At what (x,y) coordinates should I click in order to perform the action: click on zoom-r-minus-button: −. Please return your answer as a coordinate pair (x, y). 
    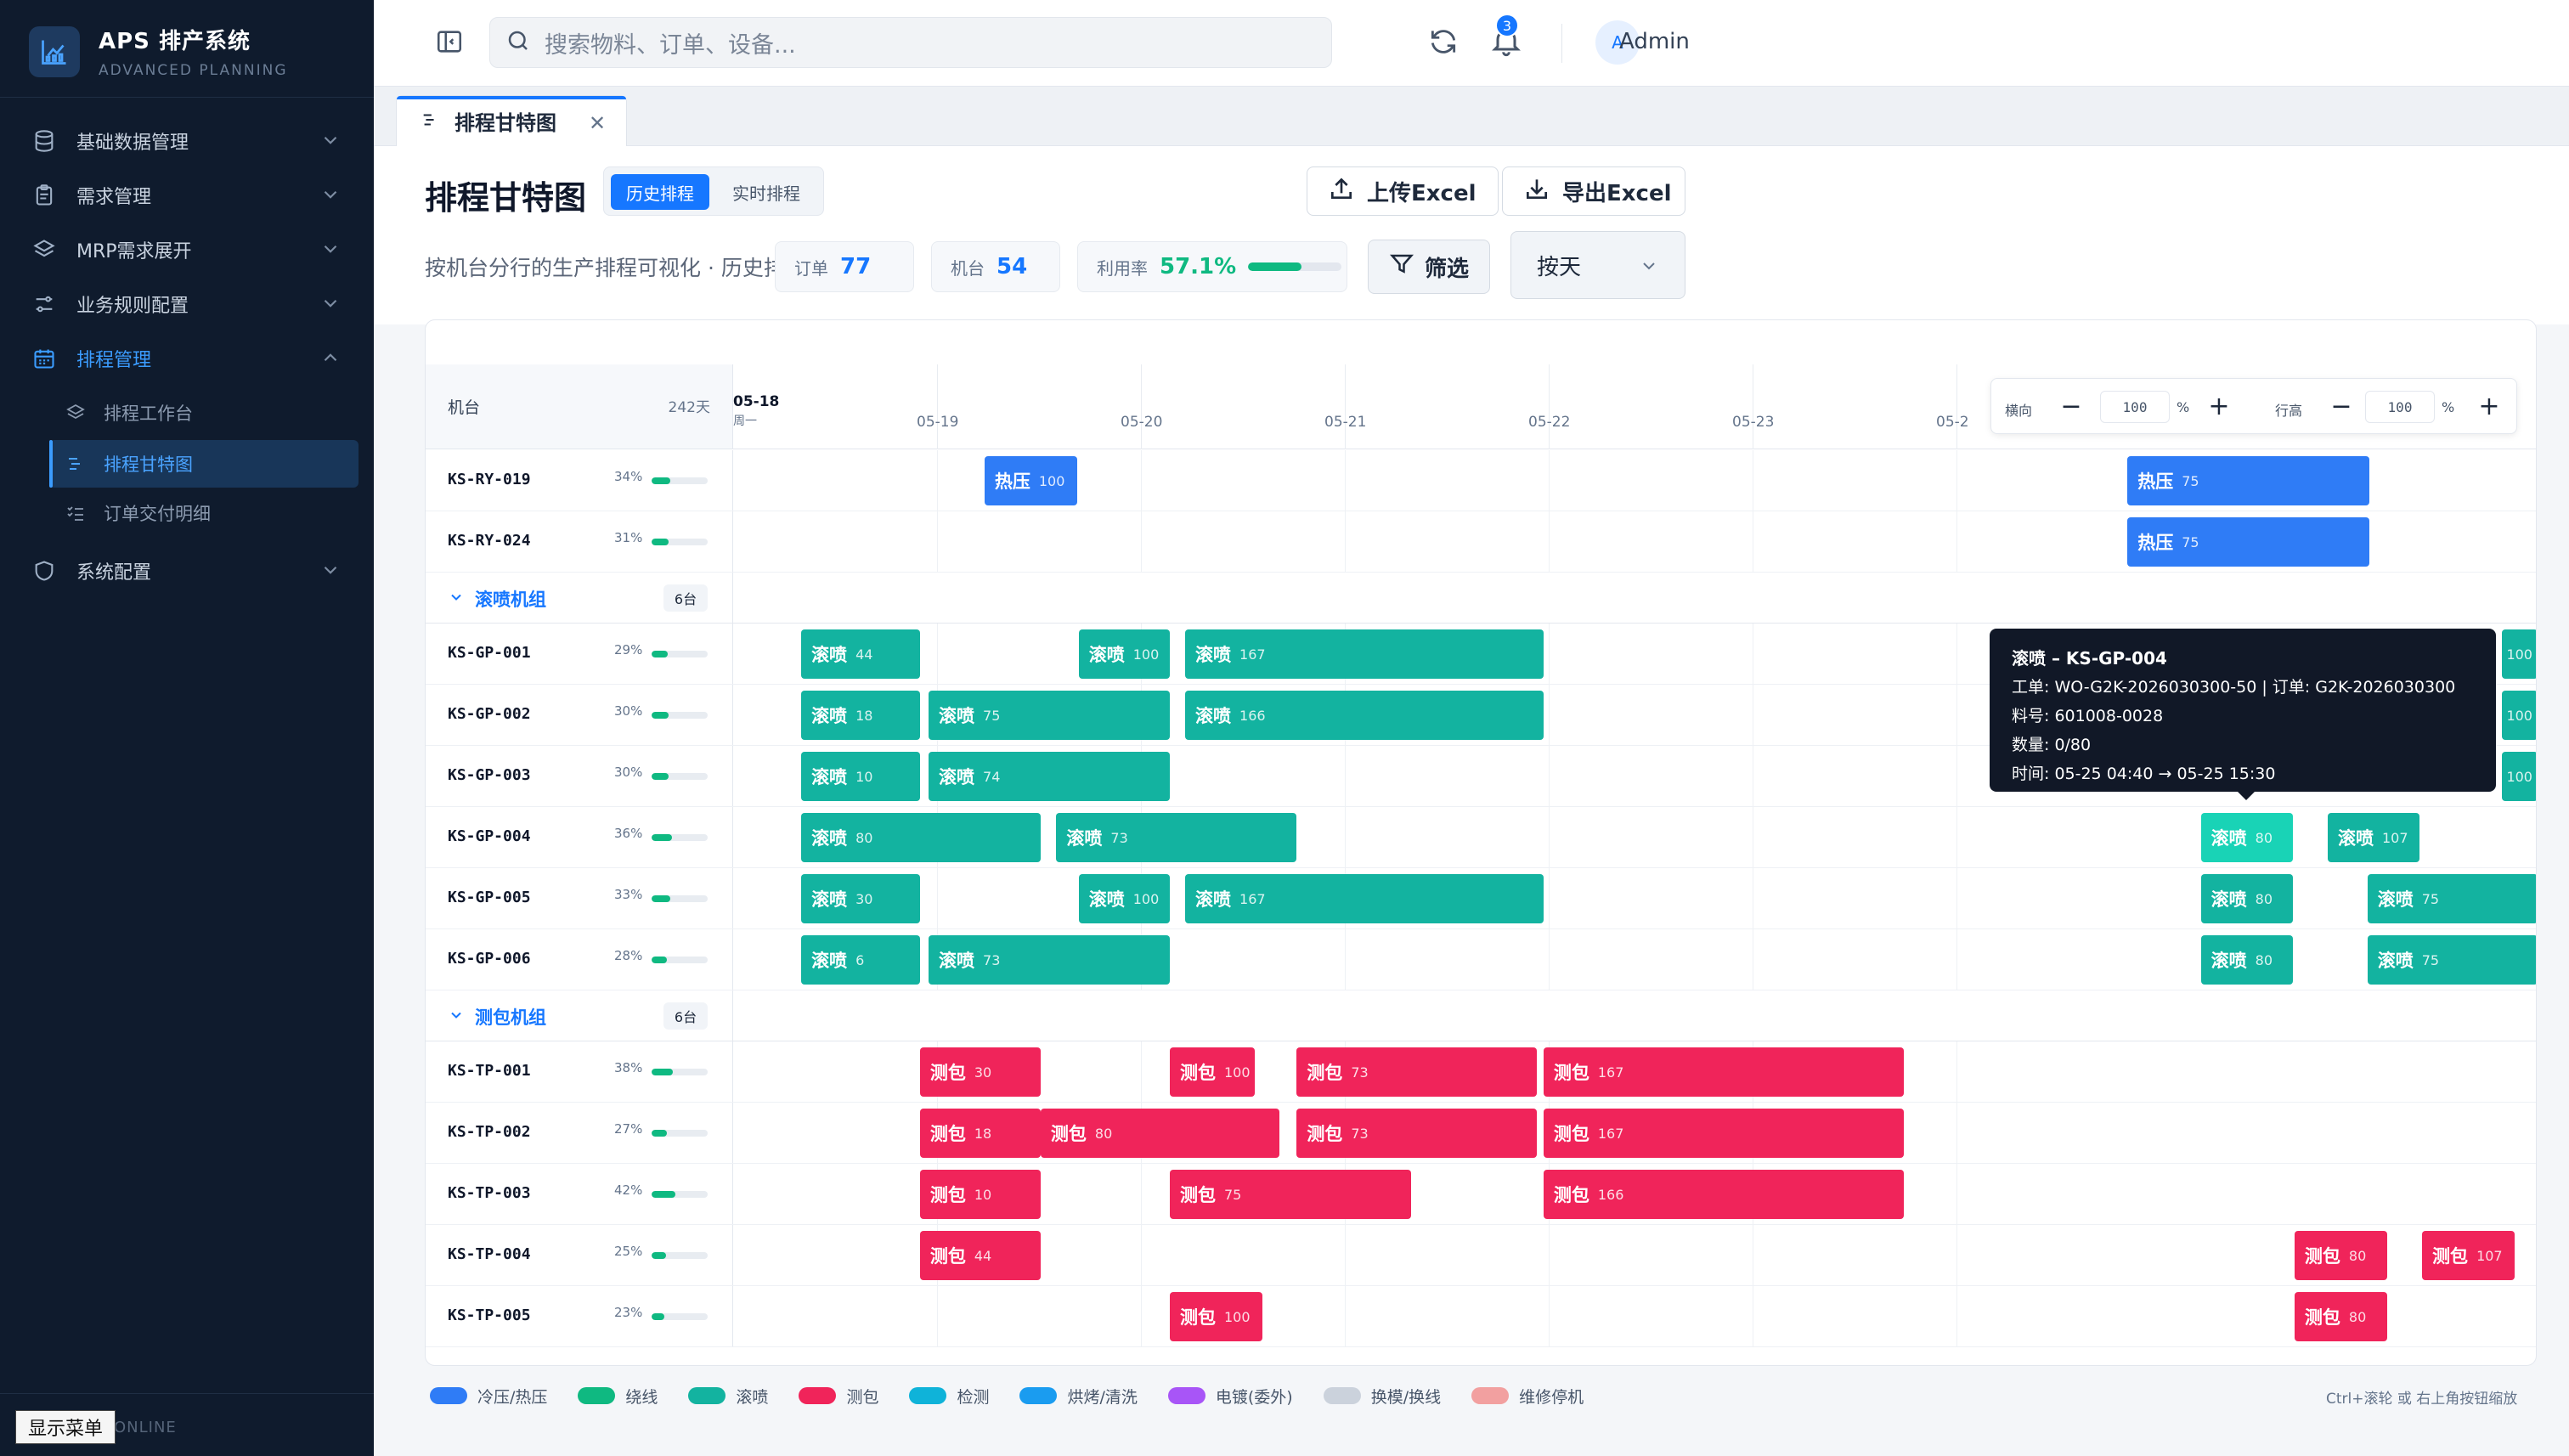
    Looking at the image, I should click on (2341, 407).